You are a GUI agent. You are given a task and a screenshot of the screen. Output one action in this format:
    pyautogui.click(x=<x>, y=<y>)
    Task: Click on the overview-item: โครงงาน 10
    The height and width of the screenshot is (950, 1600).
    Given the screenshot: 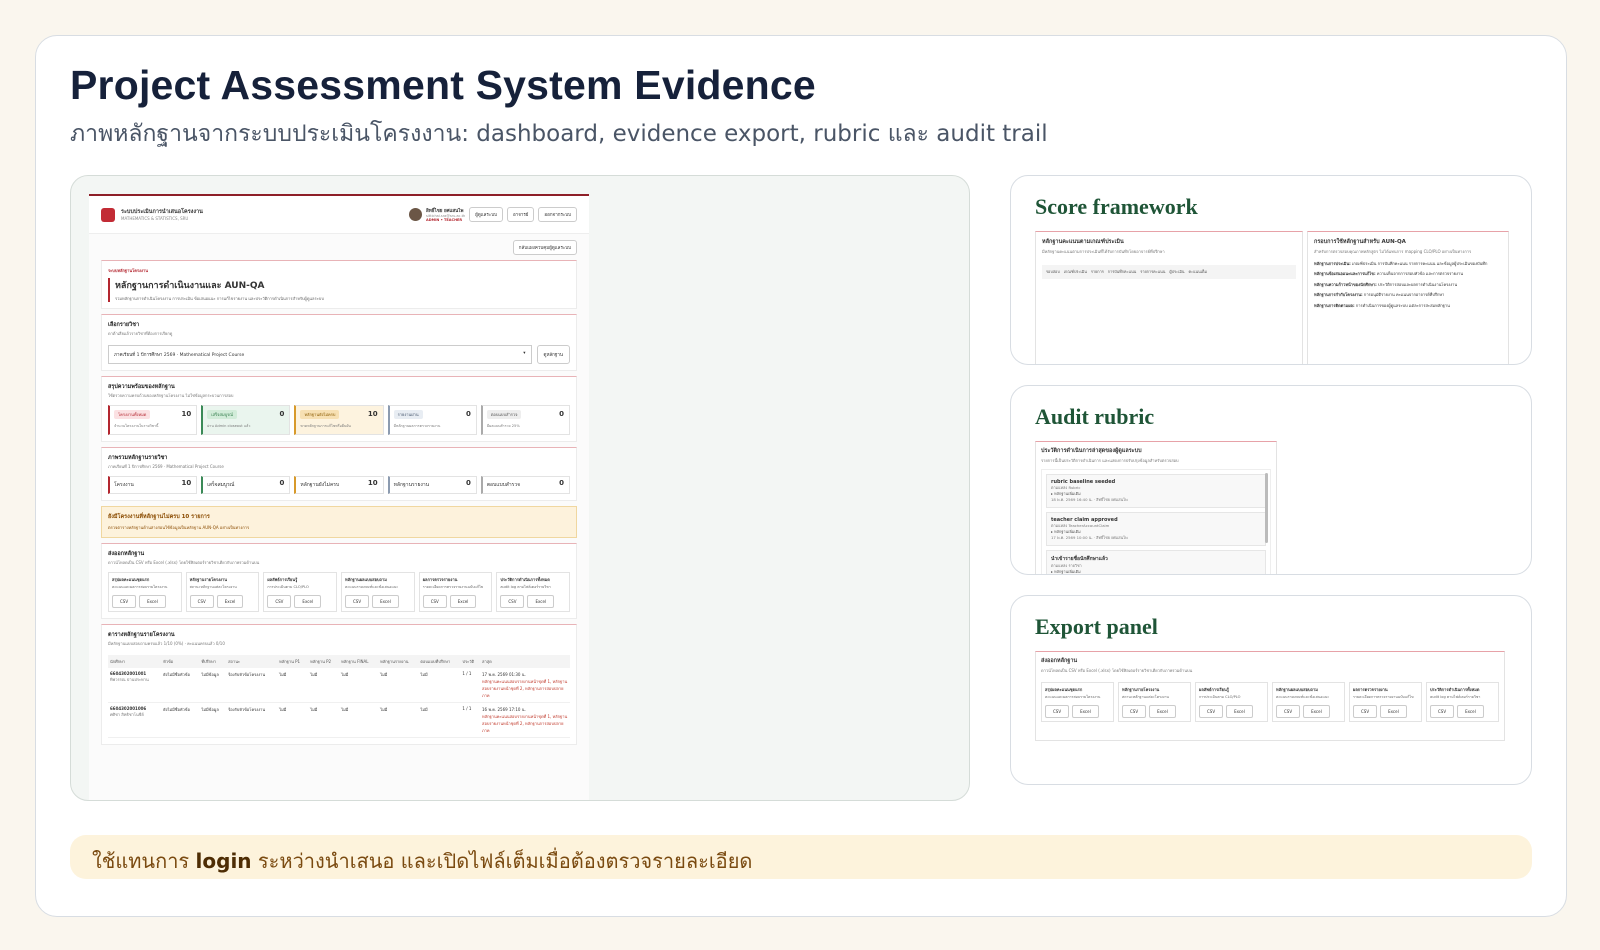 What is the action you would take?
    pyautogui.click(x=153, y=485)
    